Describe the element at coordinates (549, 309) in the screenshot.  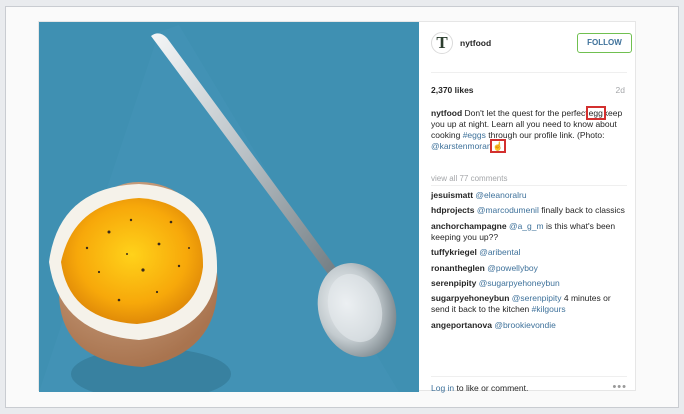
I see `comment-hashtag: #kilgours` at that location.